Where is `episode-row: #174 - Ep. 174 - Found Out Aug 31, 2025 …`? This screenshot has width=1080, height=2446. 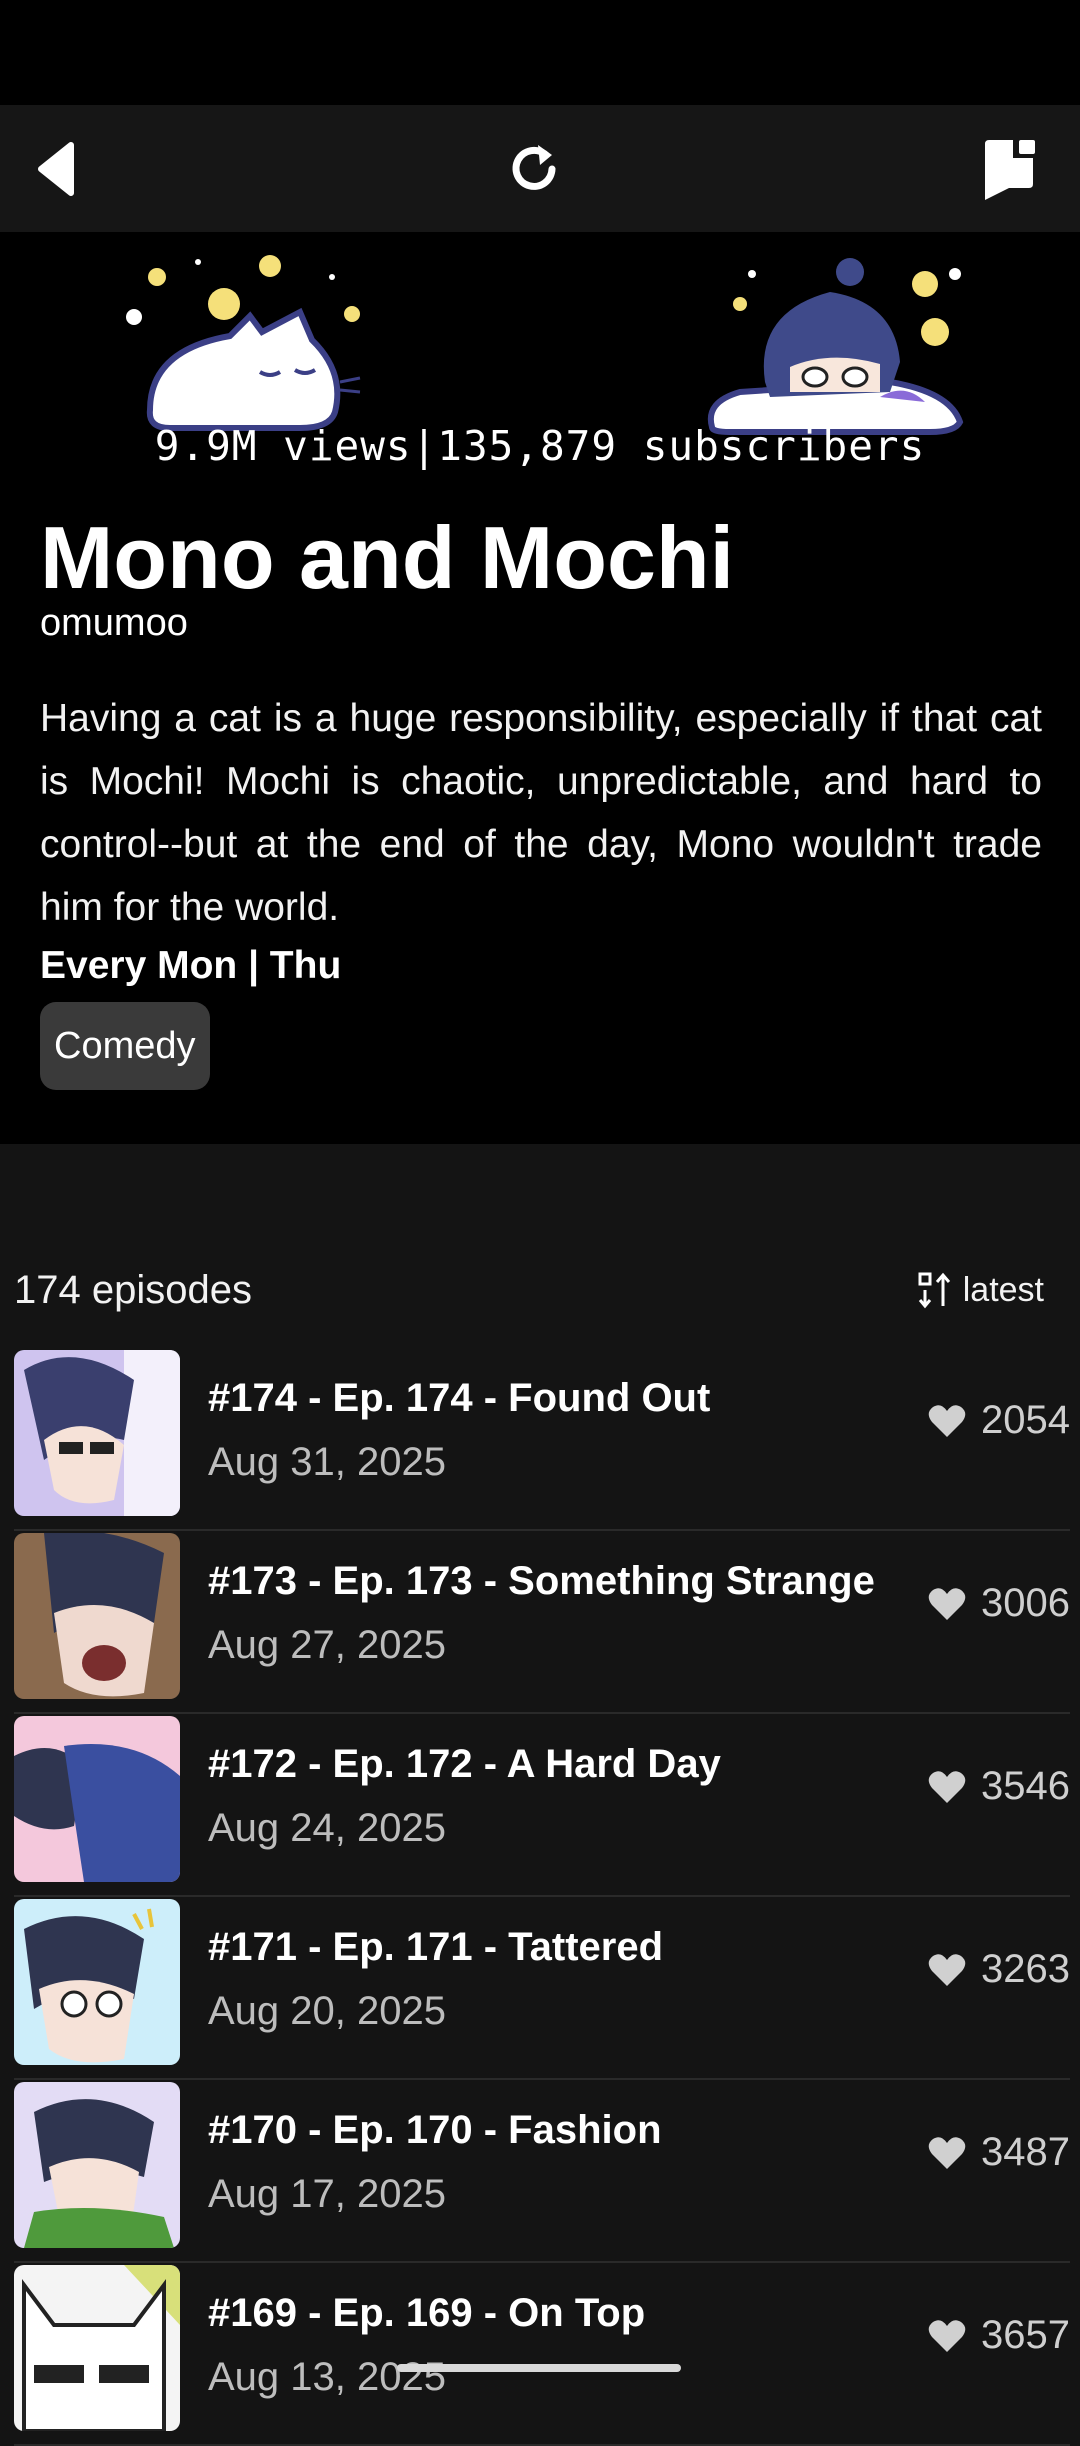 episode-row: #174 - Ep. 174 - Found Out Aug 31, 2025 … is located at coordinates (540, 1439).